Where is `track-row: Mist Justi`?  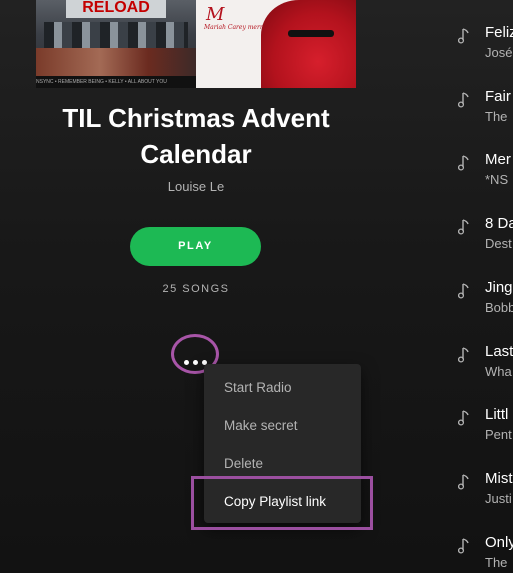 track-row: Mist Justi is located at coordinates (483, 495).